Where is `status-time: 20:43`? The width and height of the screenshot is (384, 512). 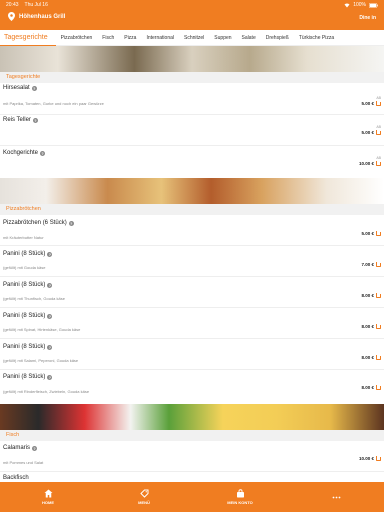 status-time: 20:43 is located at coordinates (12, 5).